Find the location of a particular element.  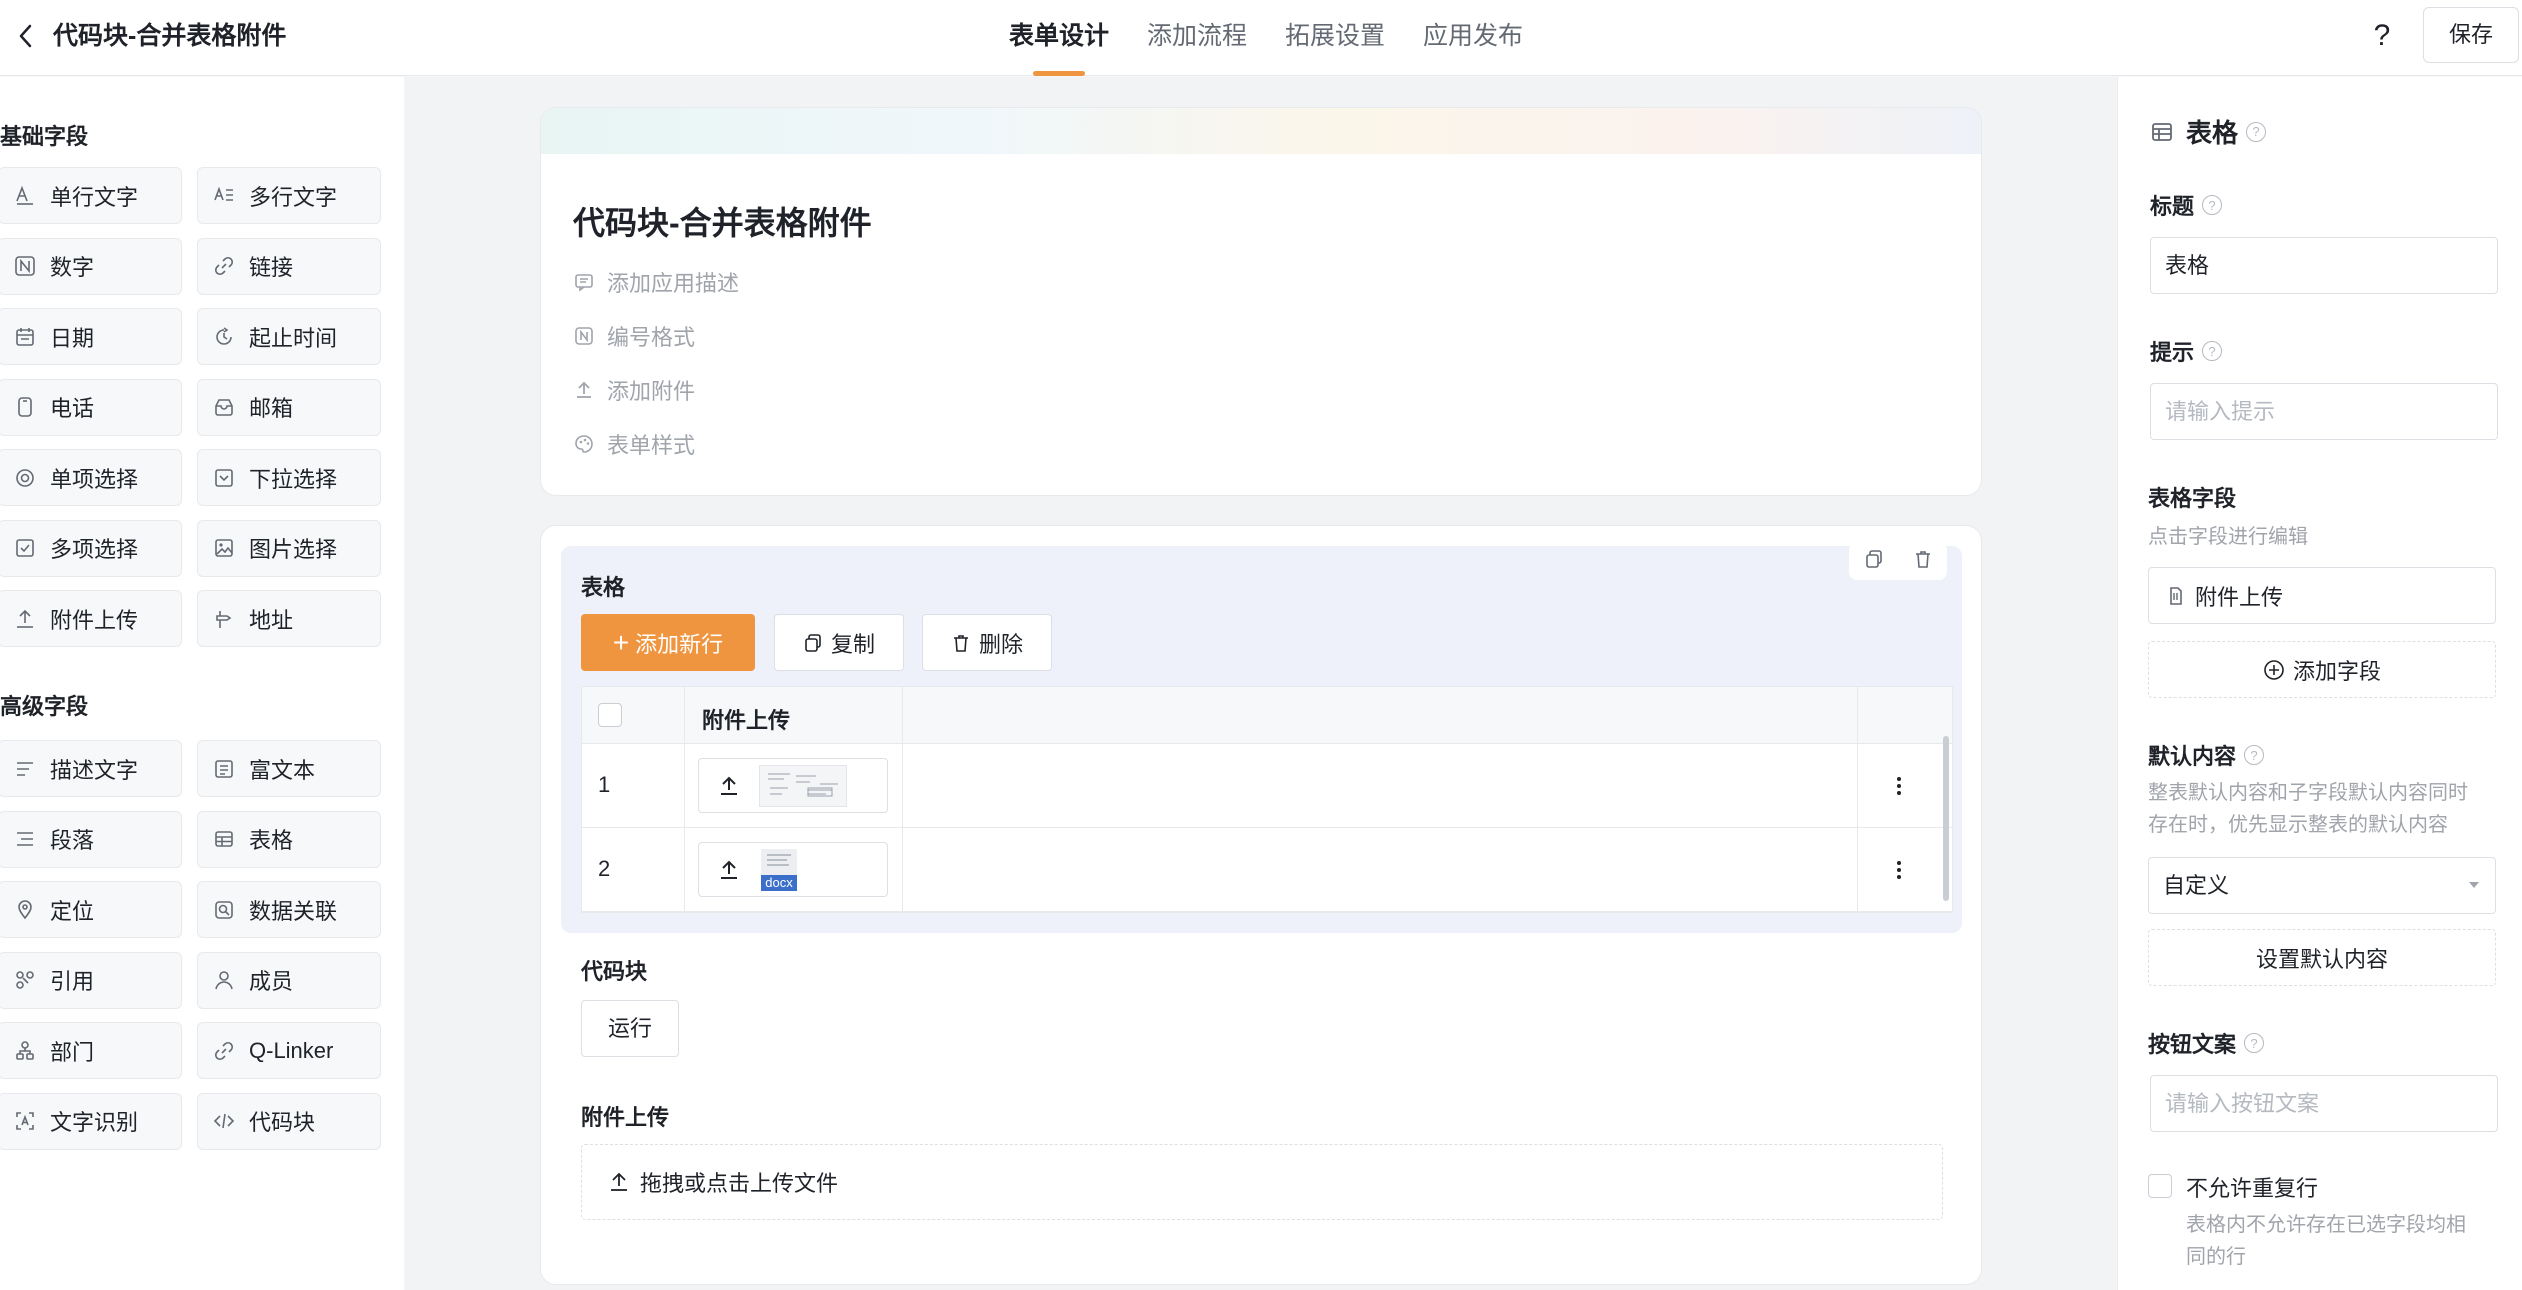

form-title: 代码块-合并表格附件 is located at coordinates (722, 221).